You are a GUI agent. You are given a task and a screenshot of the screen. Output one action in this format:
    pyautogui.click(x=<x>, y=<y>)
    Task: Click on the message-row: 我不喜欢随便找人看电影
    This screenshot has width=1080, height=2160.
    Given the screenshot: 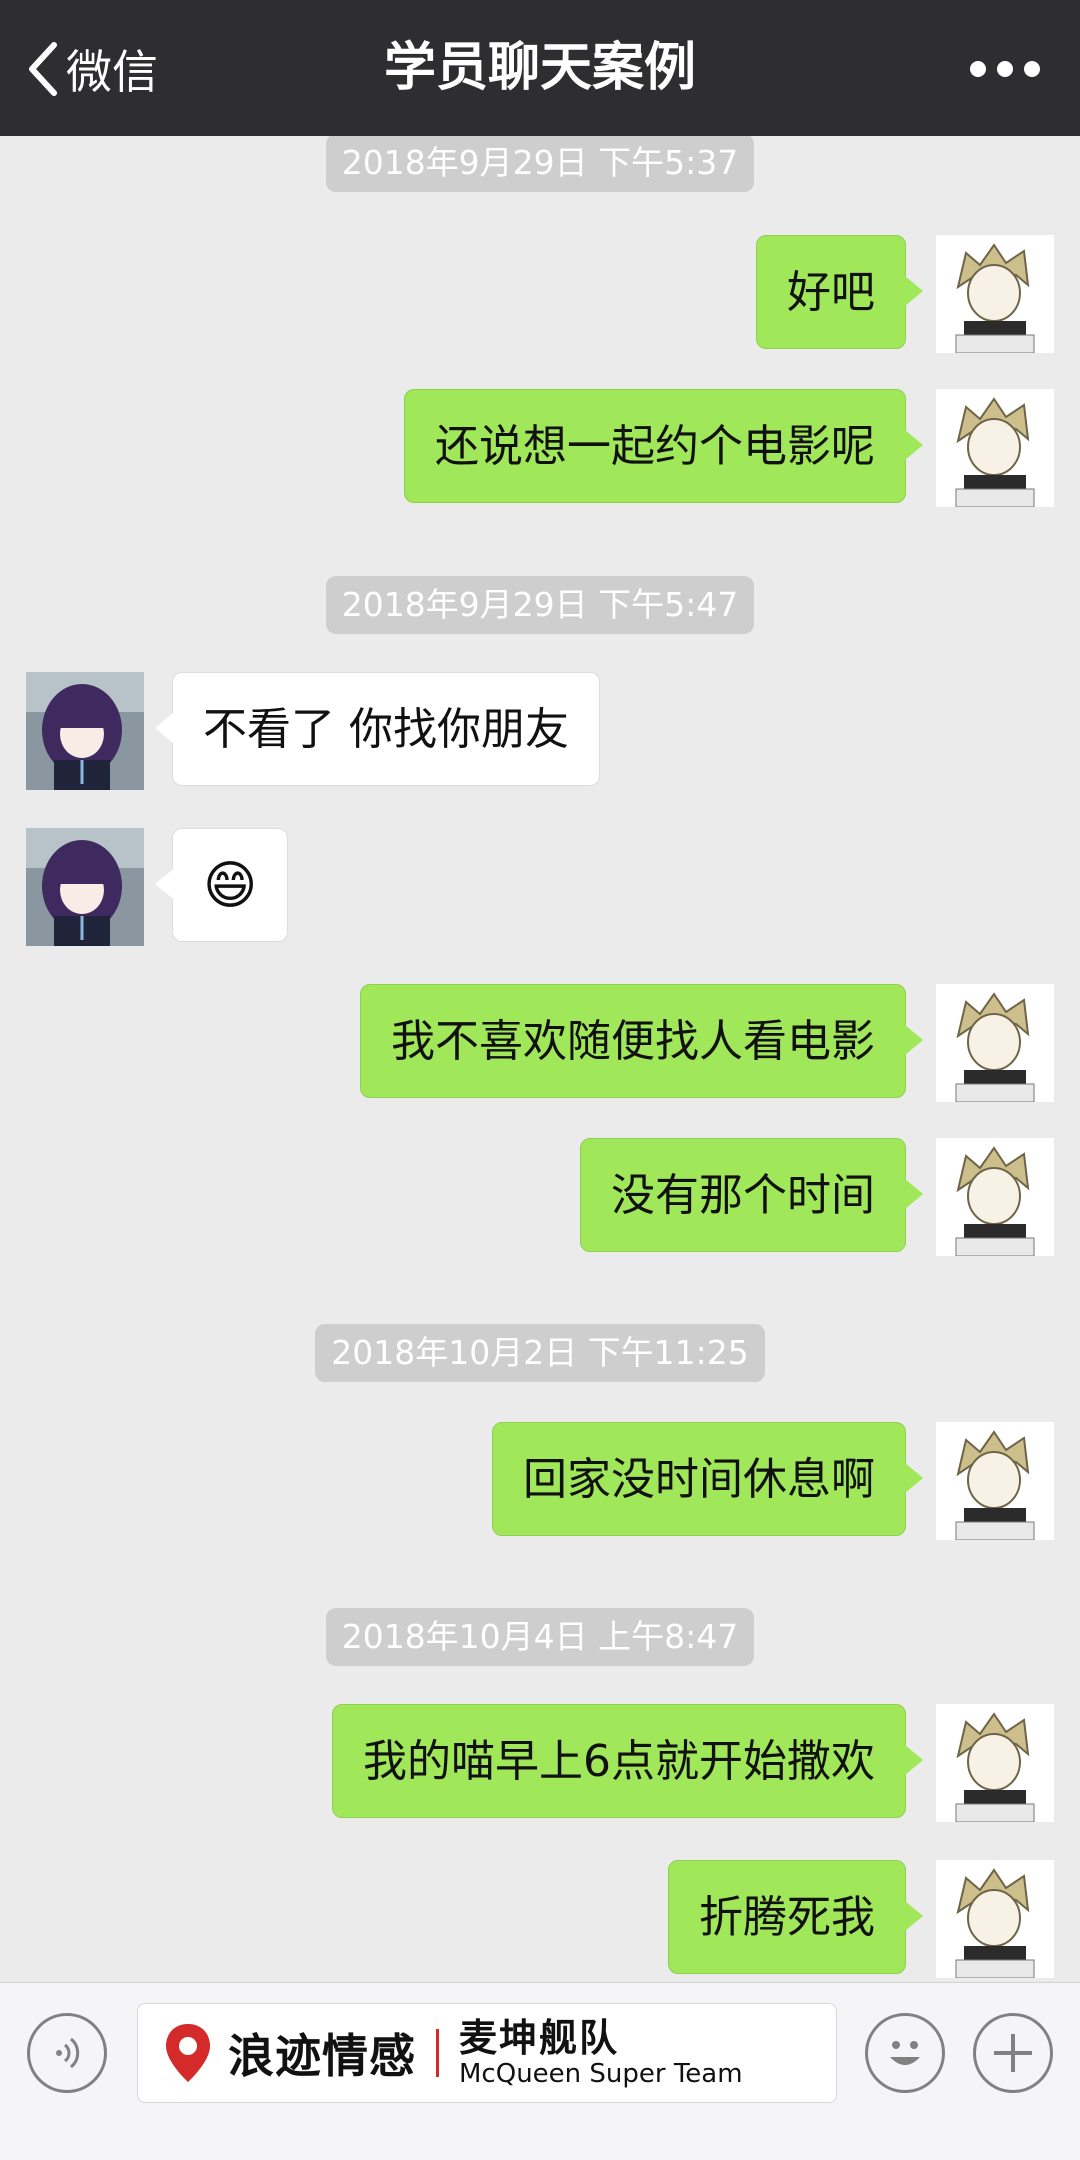 What is the action you would take?
    pyautogui.click(x=540, y=1043)
    